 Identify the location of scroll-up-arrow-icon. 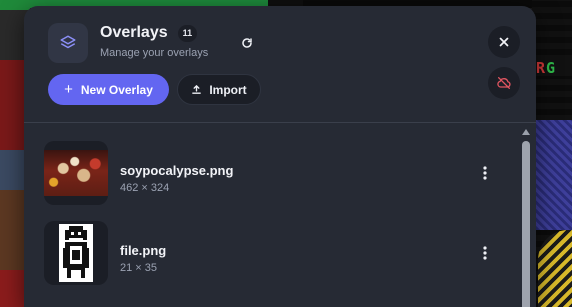
(526, 132).